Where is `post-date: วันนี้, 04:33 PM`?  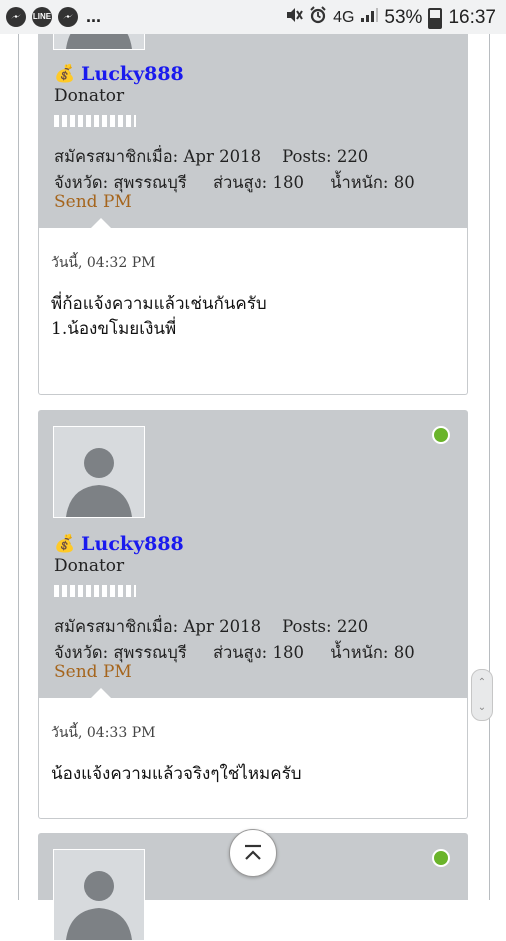 post-date: วันนี้, 04:33 PM is located at coordinates (103, 733).